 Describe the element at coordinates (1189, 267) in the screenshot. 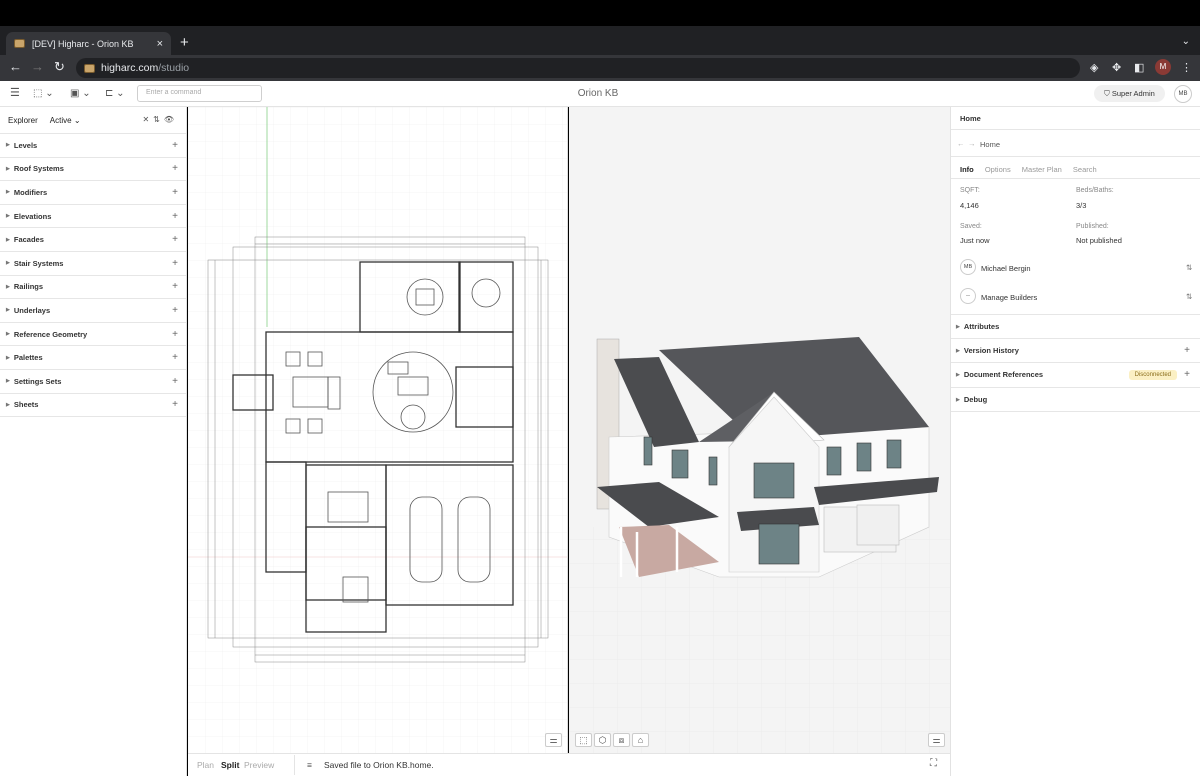

I see `swap-owner-icon: ⇅` at that location.